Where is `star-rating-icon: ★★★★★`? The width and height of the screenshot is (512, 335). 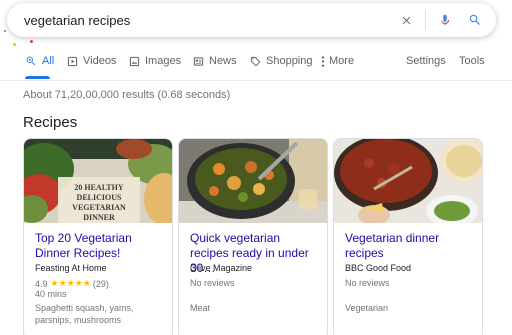
star-rating-icon: ★★★★★ is located at coordinates (70, 283).